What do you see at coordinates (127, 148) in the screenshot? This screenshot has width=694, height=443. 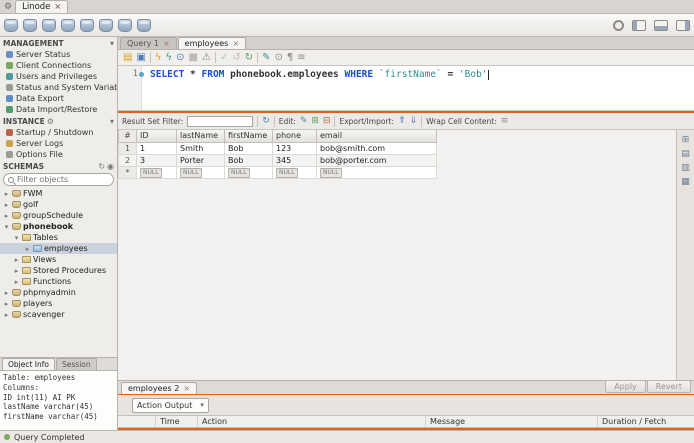 I see `cell-rownum: 1` at bounding box center [127, 148].